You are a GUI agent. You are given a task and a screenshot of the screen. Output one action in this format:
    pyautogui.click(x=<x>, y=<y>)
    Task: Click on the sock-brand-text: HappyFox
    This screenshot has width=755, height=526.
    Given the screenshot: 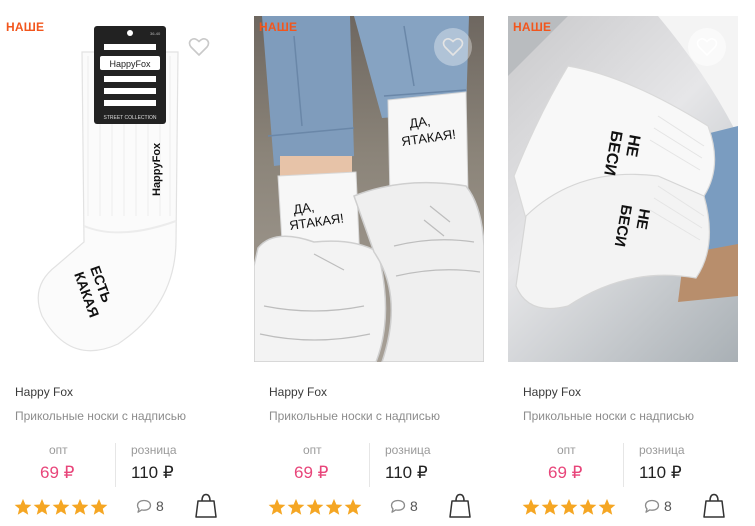 What is the action you would take?
    pyautogui.click(x=157, y=169)
    